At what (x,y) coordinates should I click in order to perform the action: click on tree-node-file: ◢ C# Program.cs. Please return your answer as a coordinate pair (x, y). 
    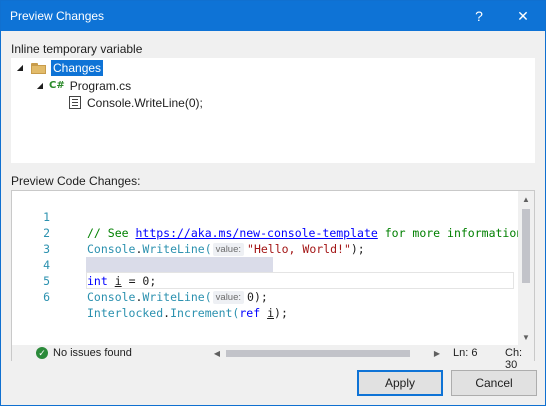
    Looking at the image, I should click on (83, 85).